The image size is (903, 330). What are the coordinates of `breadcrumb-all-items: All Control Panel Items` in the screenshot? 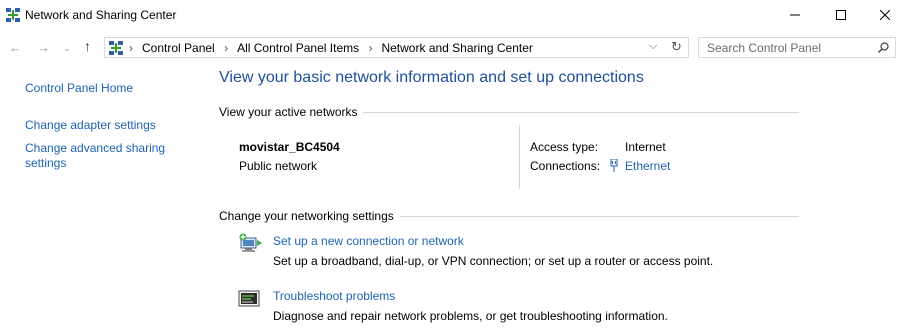 It's located at (298, 48).